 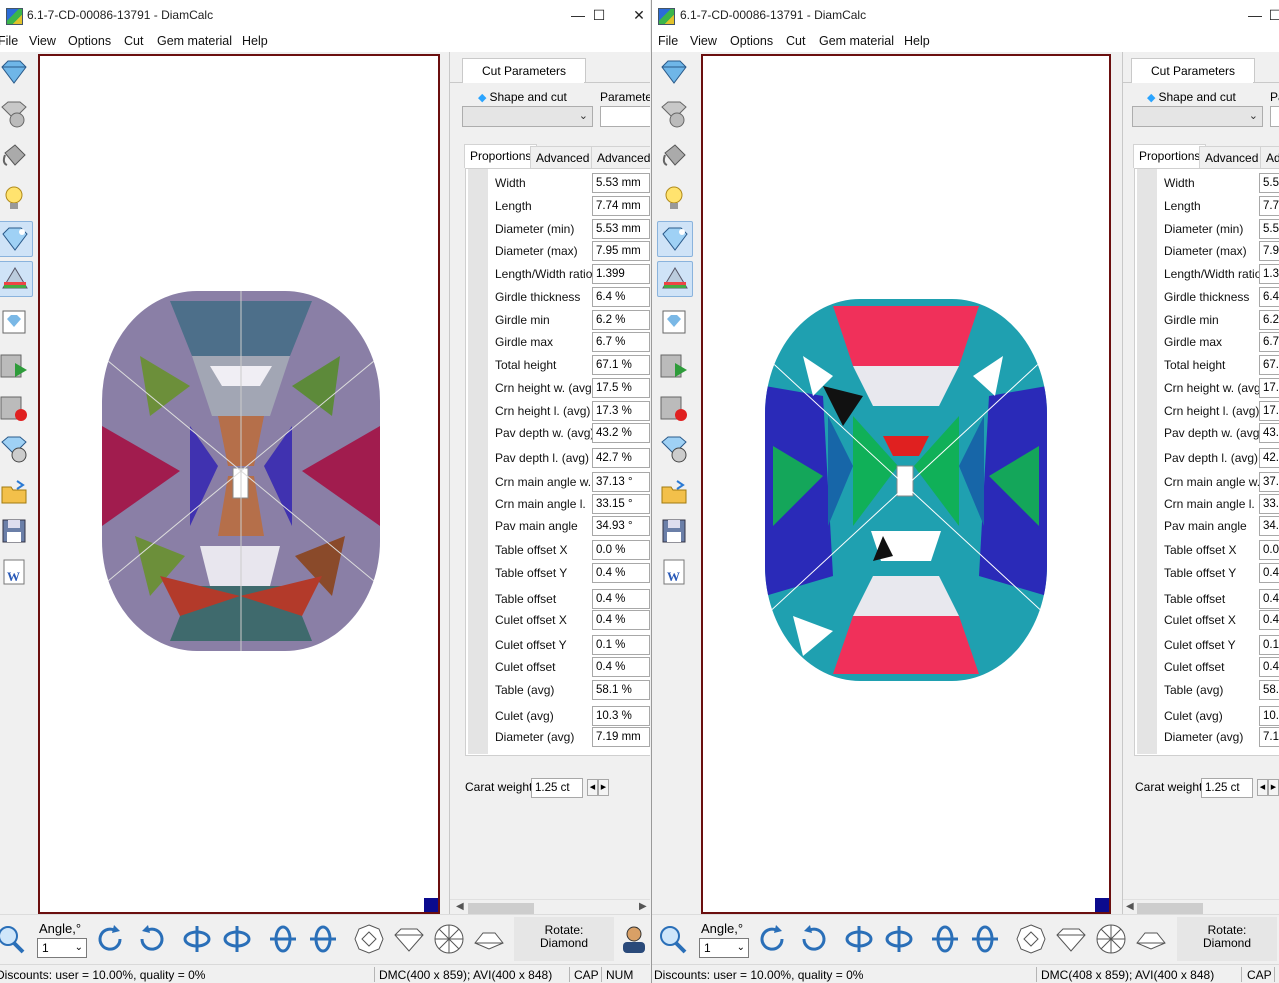 What do you see at coordinates (621, 645) in the screenshot?
I see `property-value-field: 0.1 %` at bounding box center [621, 645].